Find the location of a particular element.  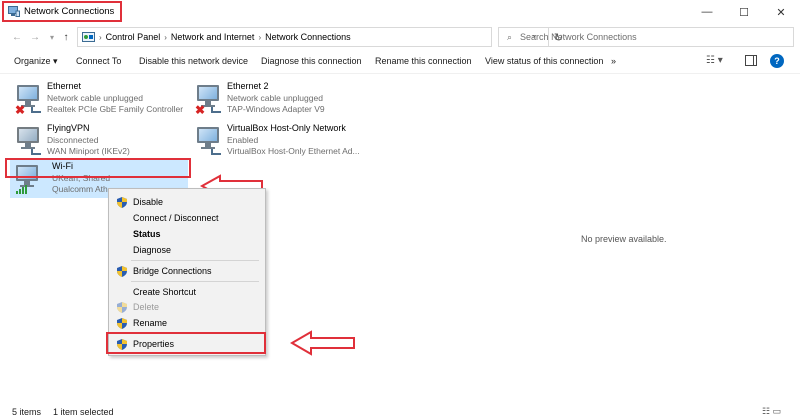

window-title: Network Connections is located at coordinates (69, 11).